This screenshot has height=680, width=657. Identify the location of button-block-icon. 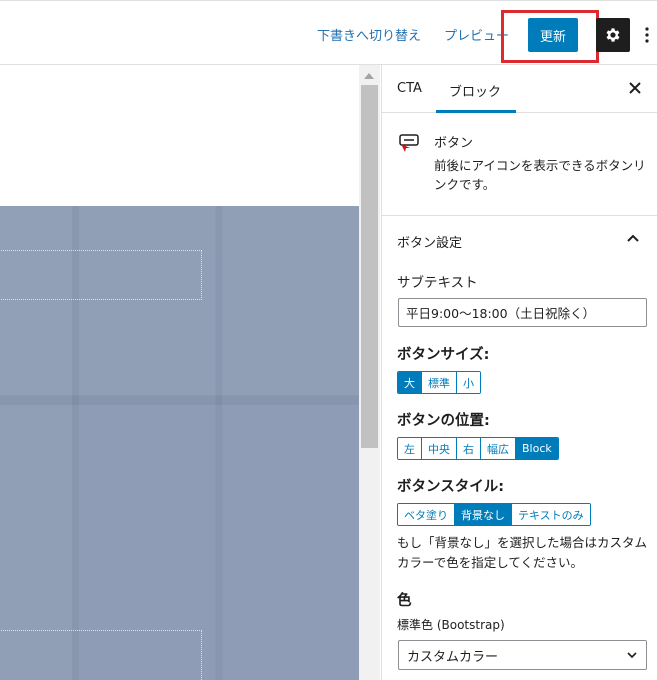
(409, 143).